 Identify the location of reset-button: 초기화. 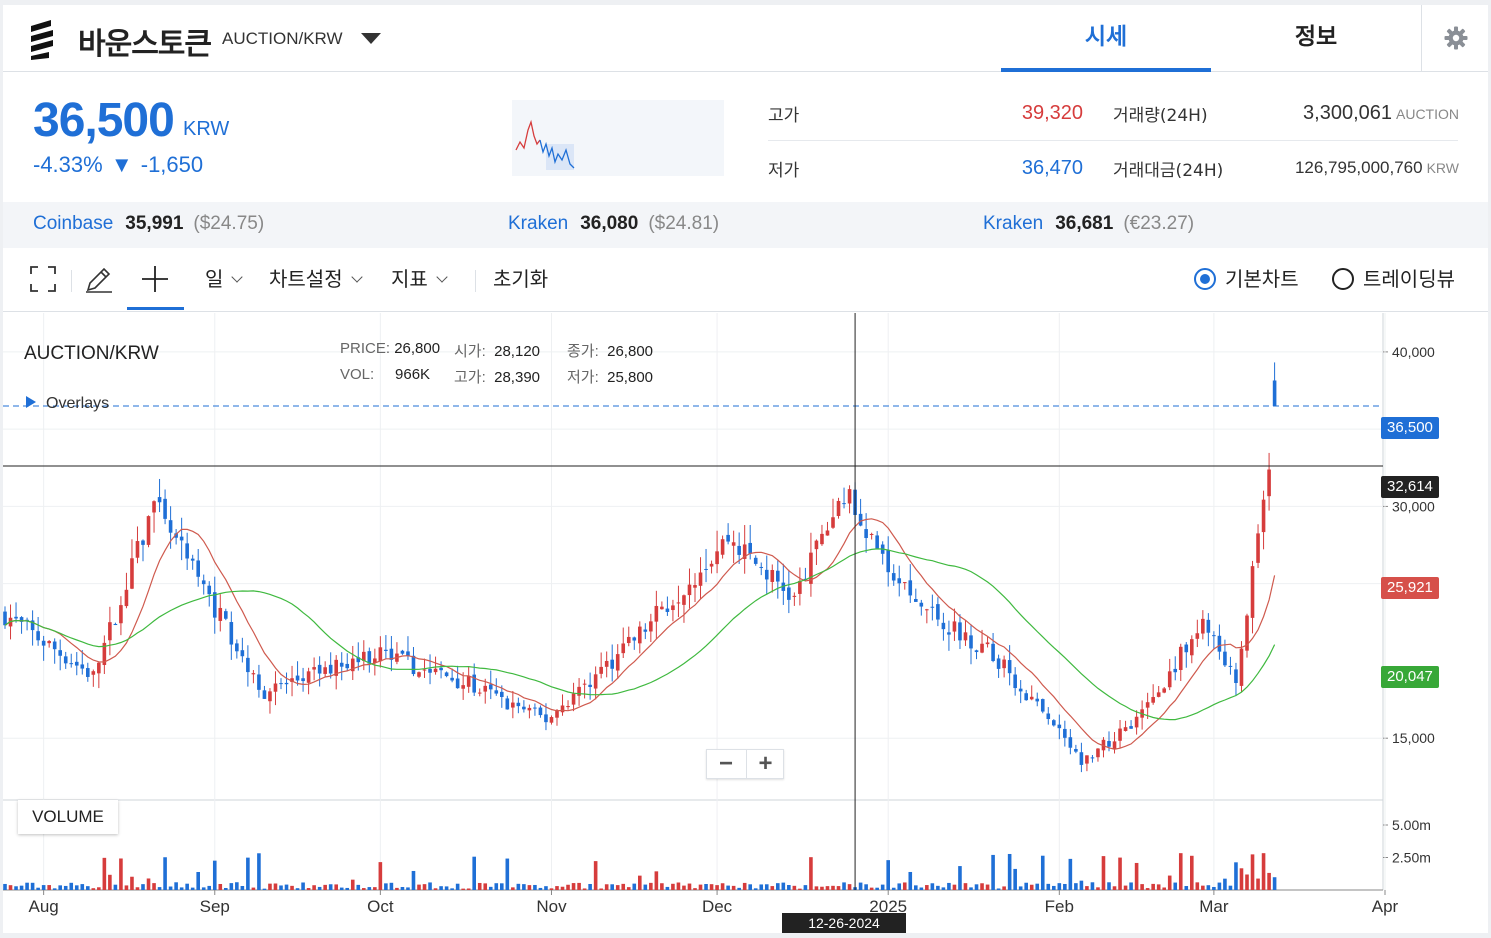
(520, 279).